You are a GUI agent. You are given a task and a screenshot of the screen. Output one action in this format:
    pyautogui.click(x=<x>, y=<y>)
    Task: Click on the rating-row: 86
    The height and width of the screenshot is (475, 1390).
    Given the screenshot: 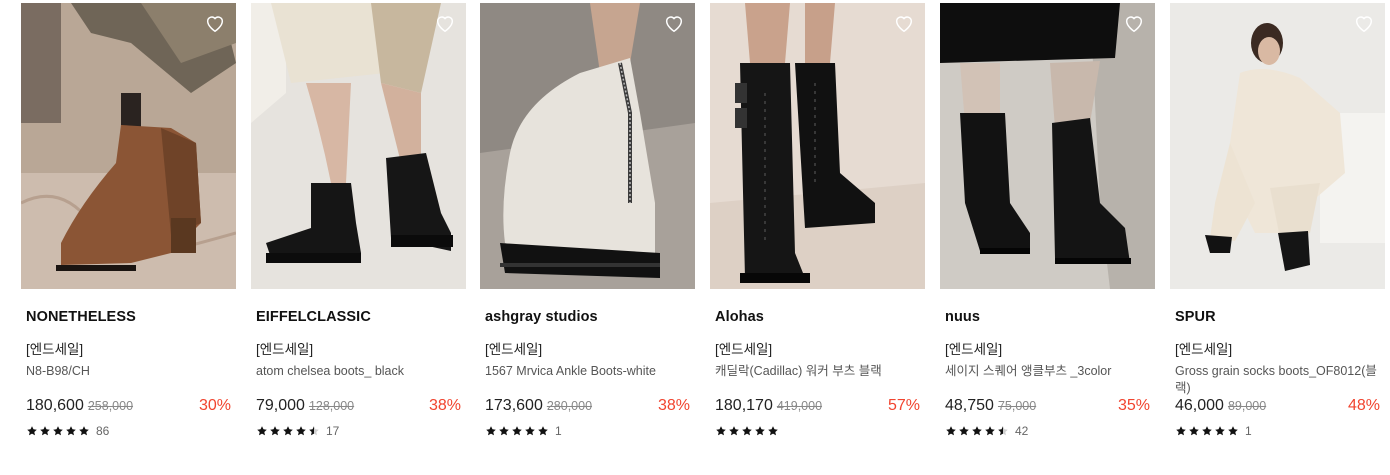 What is the action you would take?
    pyautogui.click(x=131, y=431)
    